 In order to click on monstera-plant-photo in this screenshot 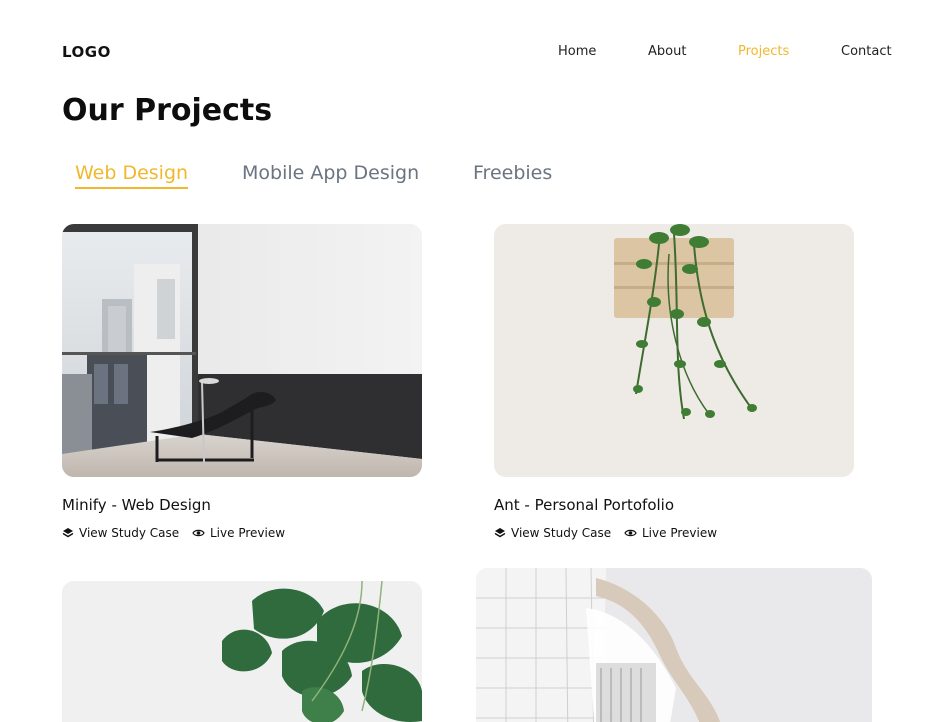, I will do `click(242, 651)`.